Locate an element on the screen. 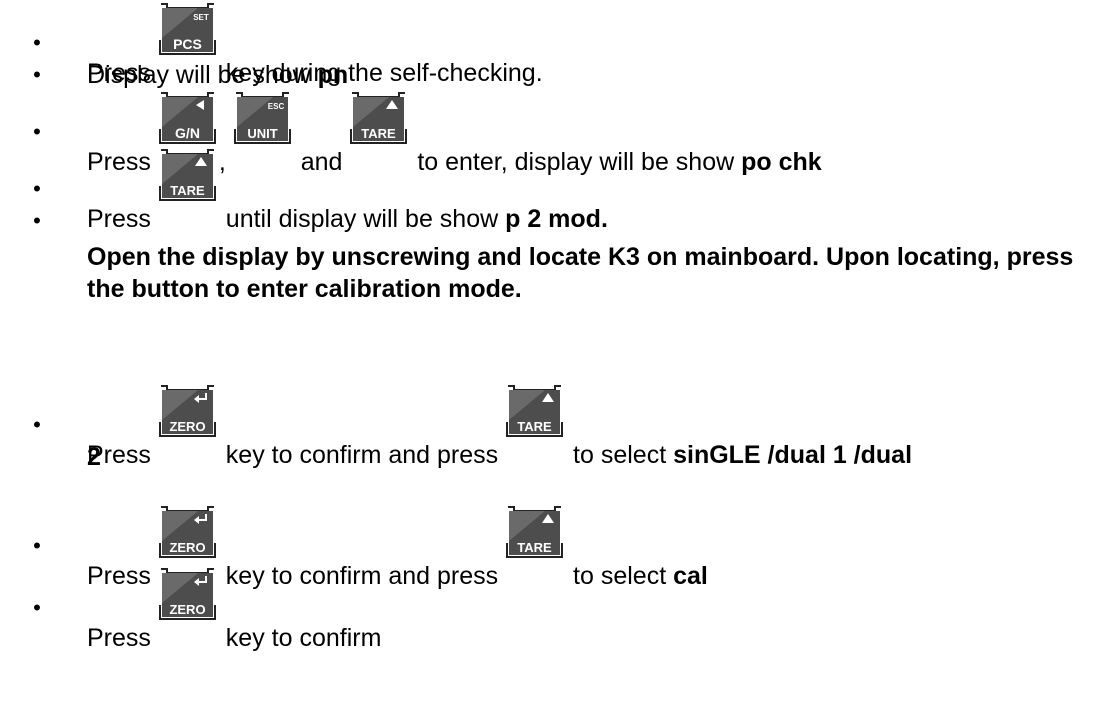  gn-key-icon: G/N is located at coordinates (187, 118).